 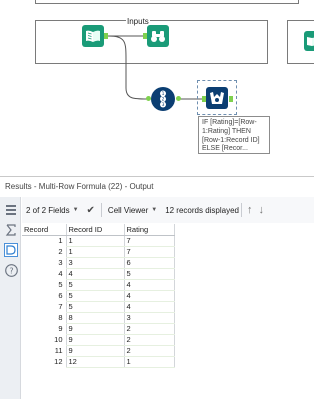 I want to click on record-number-cell: 1, so click(x=44, y=240).